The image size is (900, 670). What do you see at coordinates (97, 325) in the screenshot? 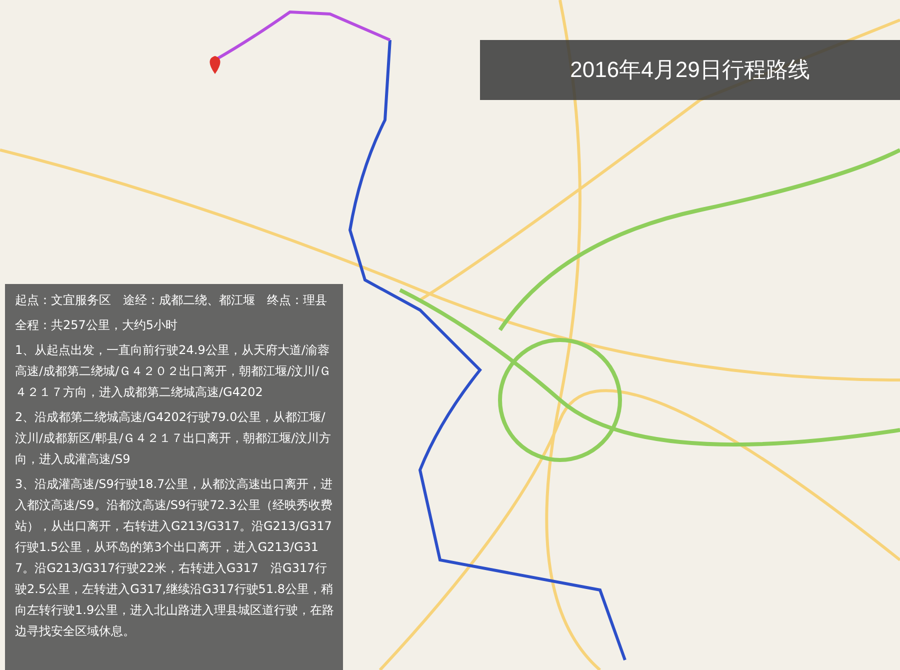
I see `route-total: 全程：共257公里，大约5小时` at bounding box center [97, 325].